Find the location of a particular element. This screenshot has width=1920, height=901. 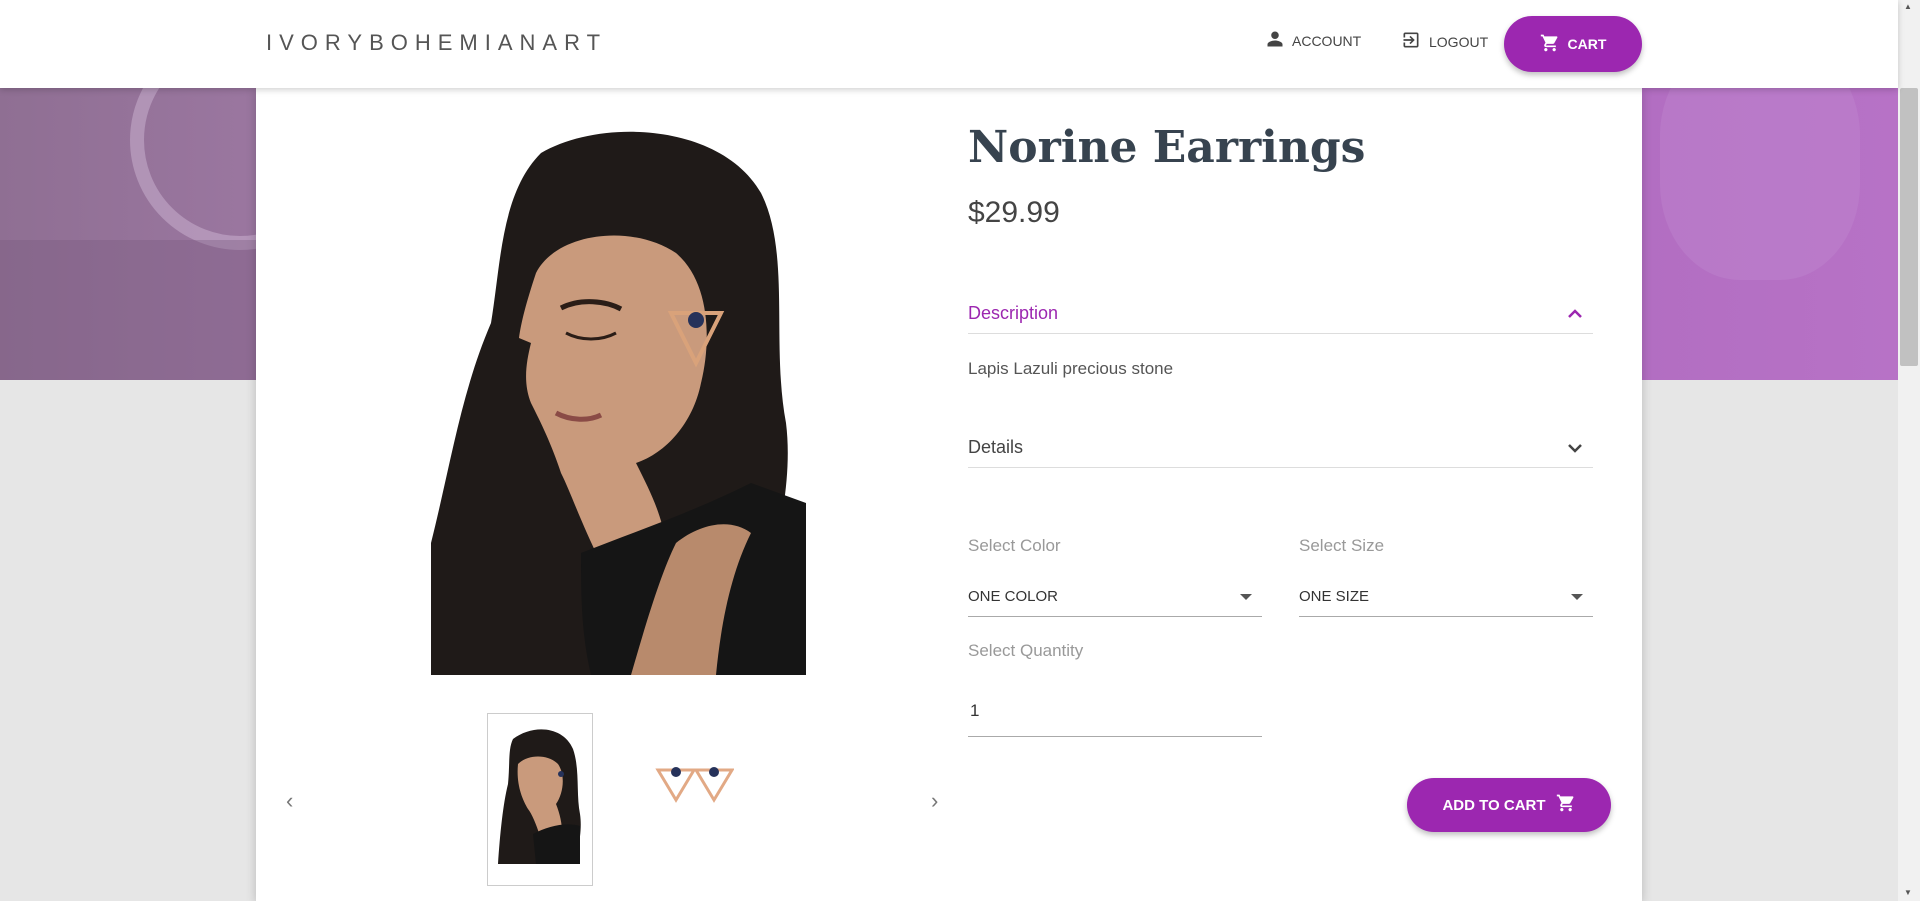

add-to-cart-button: ADD TO CART is located at coordinates (1509, 805).